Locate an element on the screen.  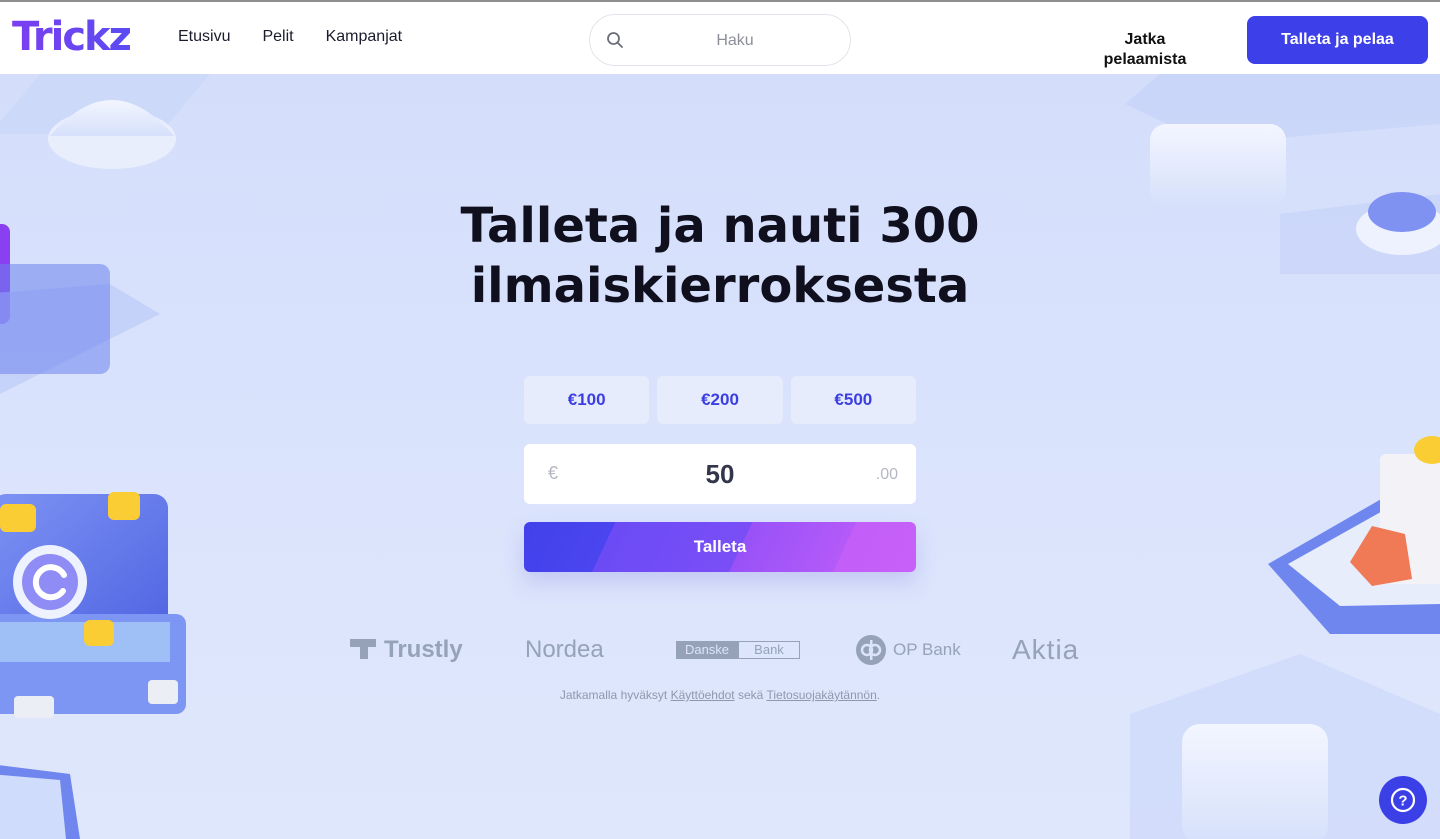
help-button: ? is located at coordinates (1403, 800).